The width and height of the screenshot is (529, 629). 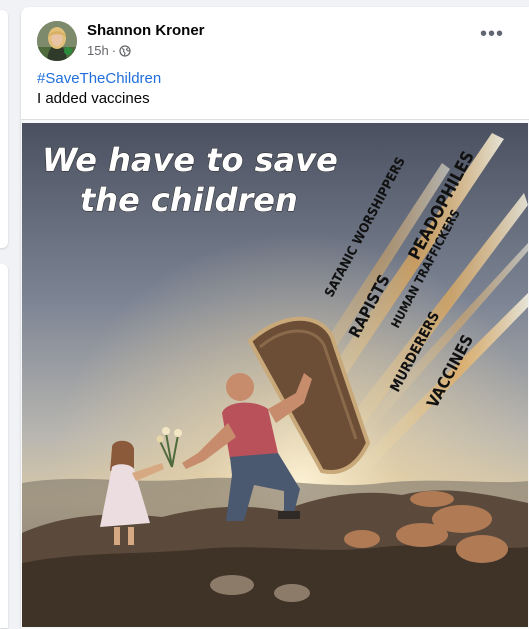 I want to click on author-name: Shannon Kroner, so click(x=146, y=30).